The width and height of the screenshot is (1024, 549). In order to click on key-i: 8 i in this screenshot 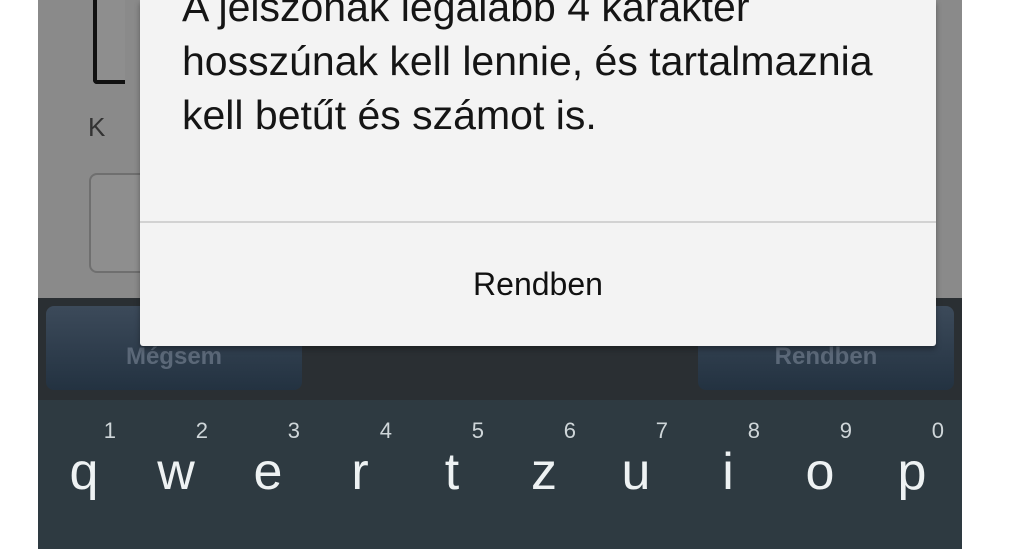, I will do `click(728, 474)`.